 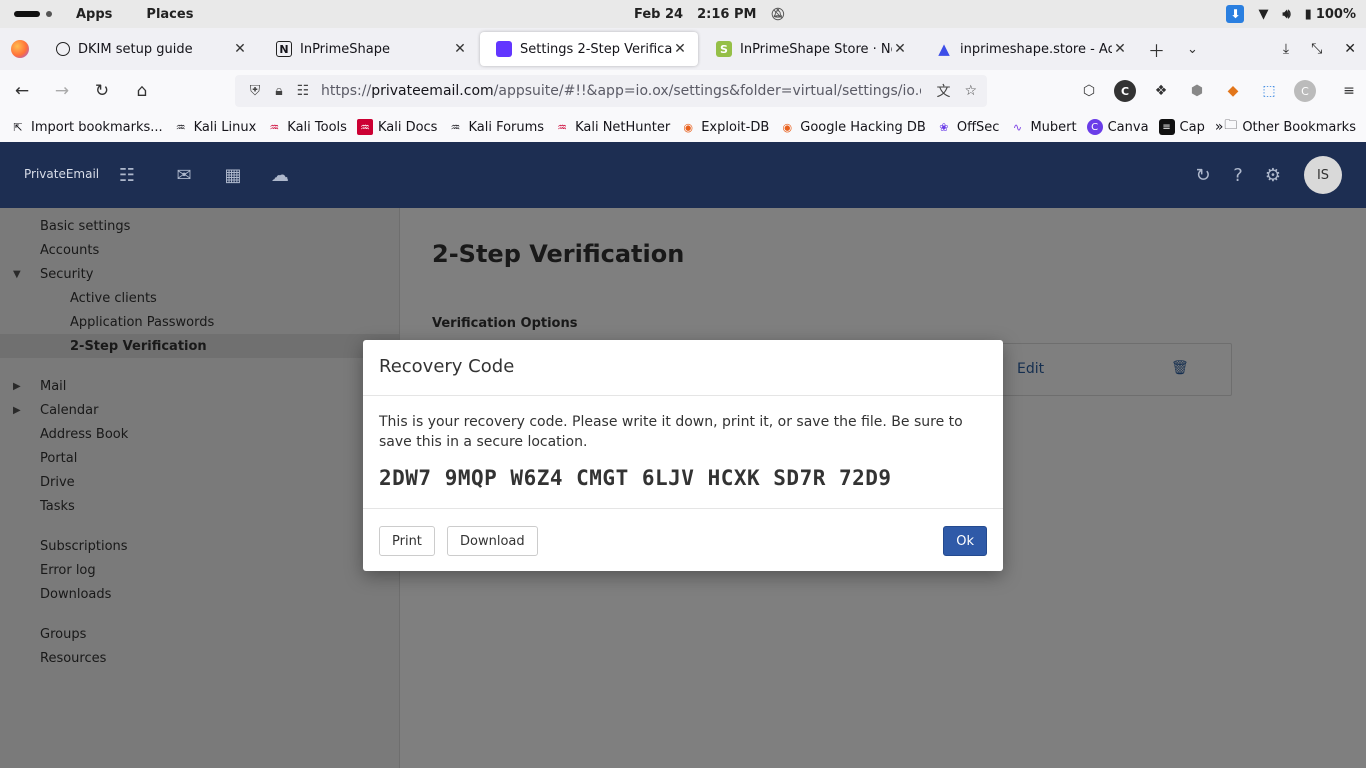 I want to click on kali-docs-icon: ♒, so click(x=364, y=127).